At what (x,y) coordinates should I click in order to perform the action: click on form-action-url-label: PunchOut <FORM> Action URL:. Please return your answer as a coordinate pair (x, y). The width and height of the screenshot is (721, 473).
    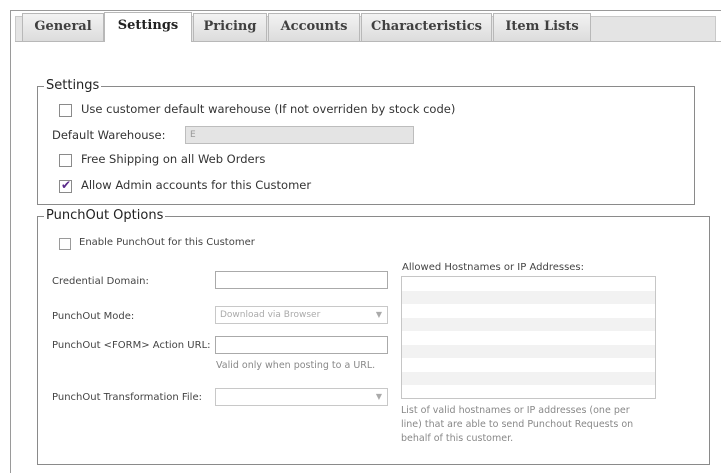
    Looking at the image, I should click on (131, 345).